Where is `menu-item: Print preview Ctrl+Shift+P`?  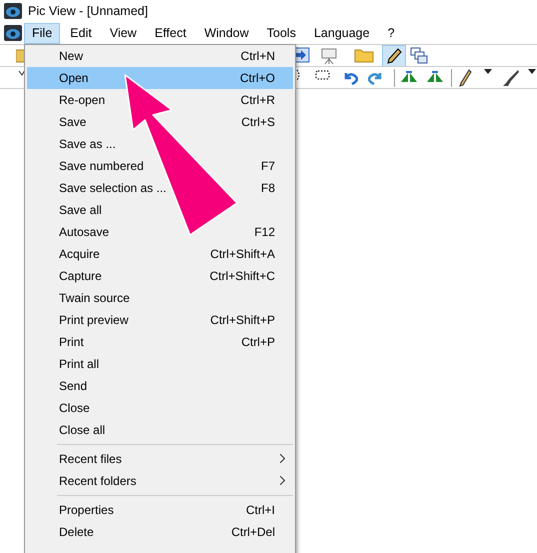 menu-item: Print preview Ctrl+Shift+P is located at coordinates (160, 320).